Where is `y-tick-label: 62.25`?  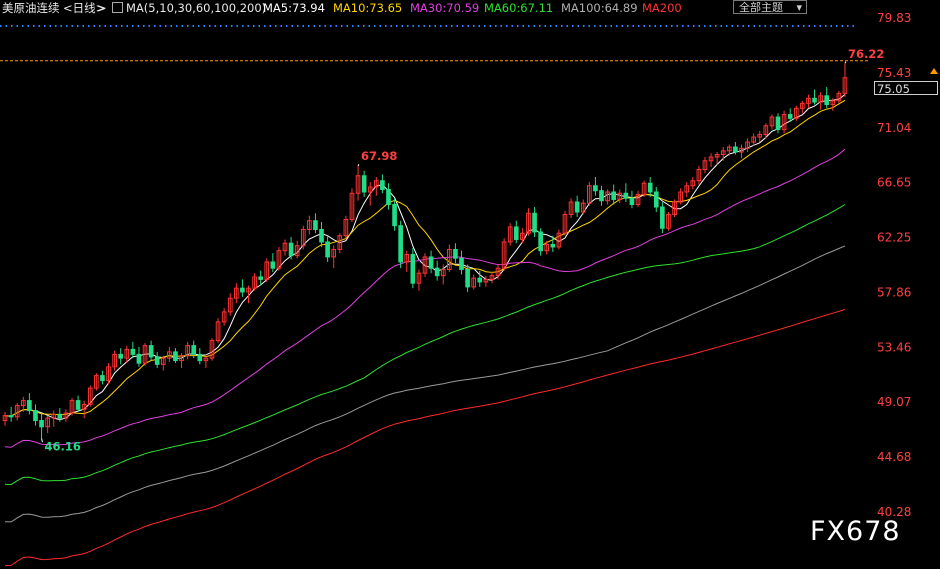 y-tick-label: 62.25 is located at coordinates (894, 238).